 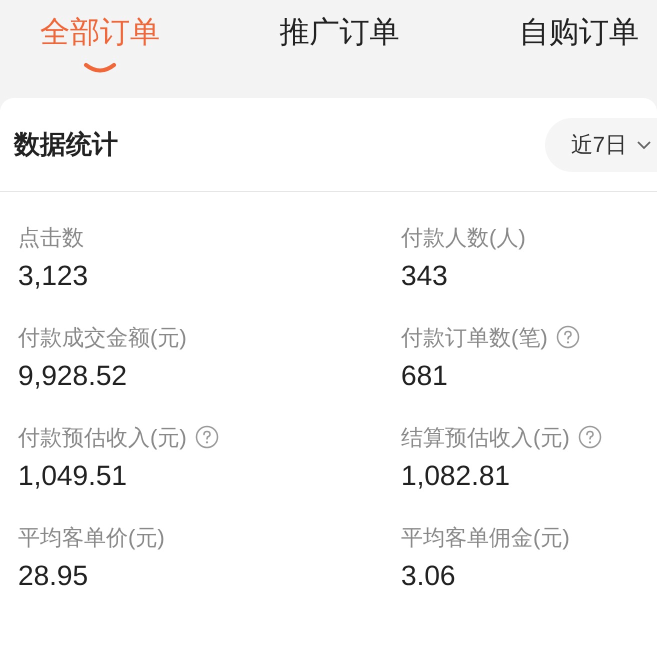 What do you see at coordinates (102, 438) in the screenshot?
I see `metric-label: 付款预估收入(元)` at bounding box center [102, 438].